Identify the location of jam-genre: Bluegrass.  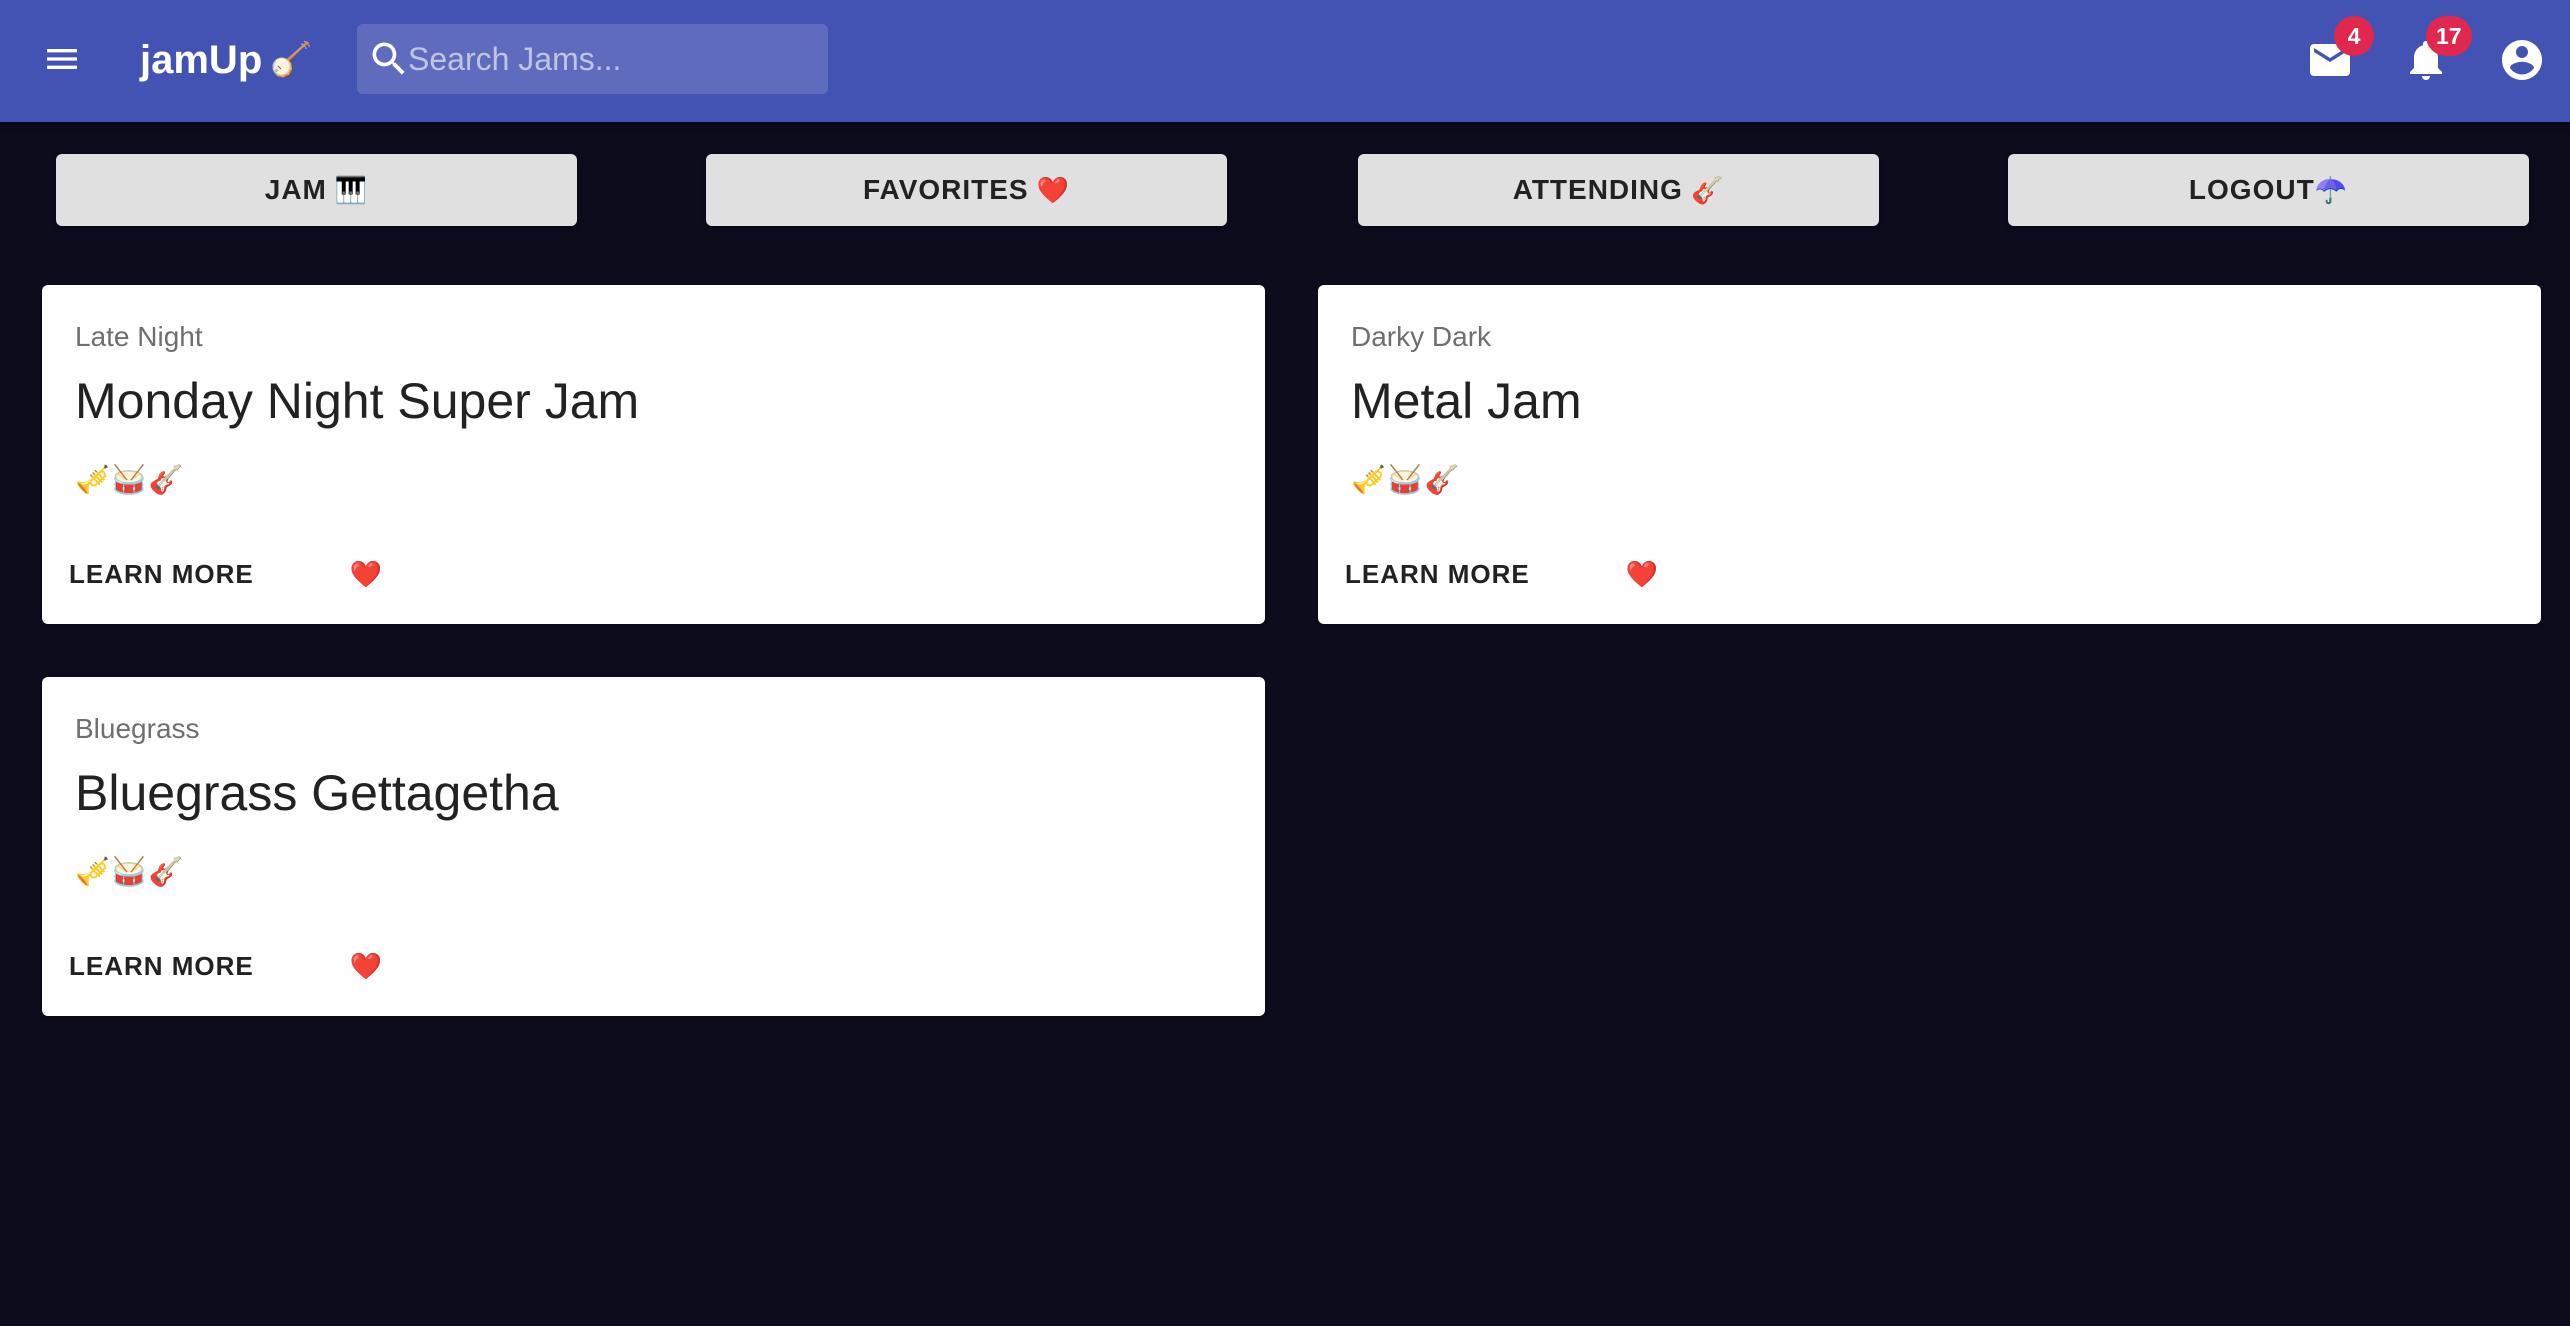
(137, 728).